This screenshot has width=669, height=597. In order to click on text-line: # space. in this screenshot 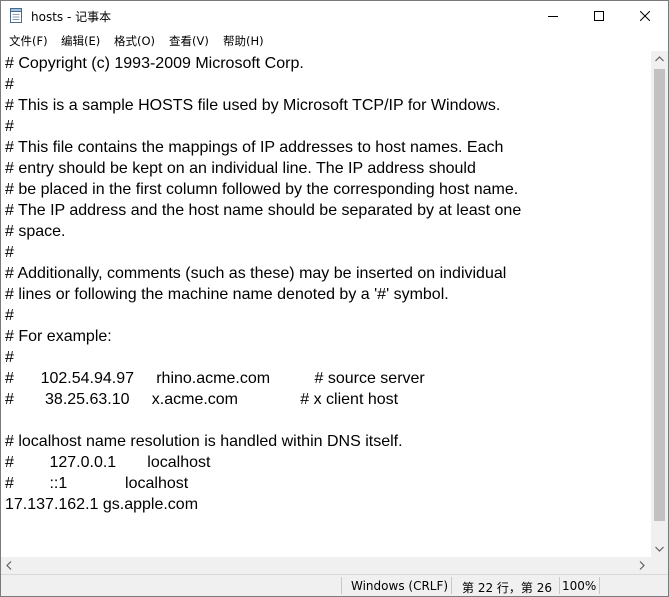, I will do `click(35, 231)`.